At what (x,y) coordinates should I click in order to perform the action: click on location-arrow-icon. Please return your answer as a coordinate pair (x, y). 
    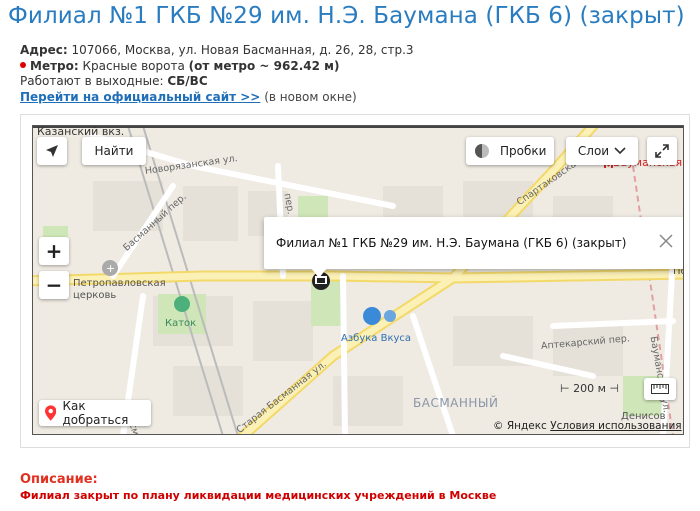
    Looking at the image, I should click on (52, 151).